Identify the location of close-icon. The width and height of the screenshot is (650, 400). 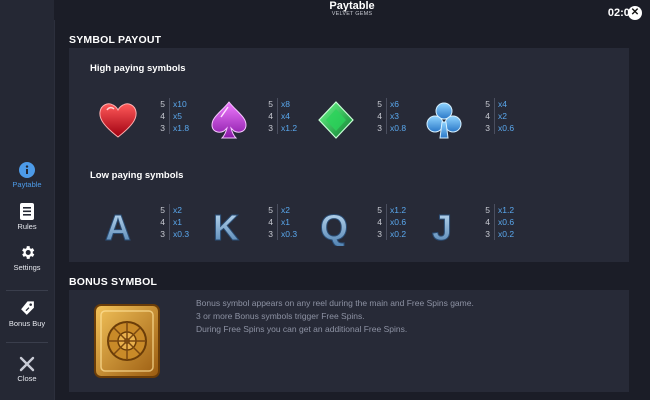
(27, 364).